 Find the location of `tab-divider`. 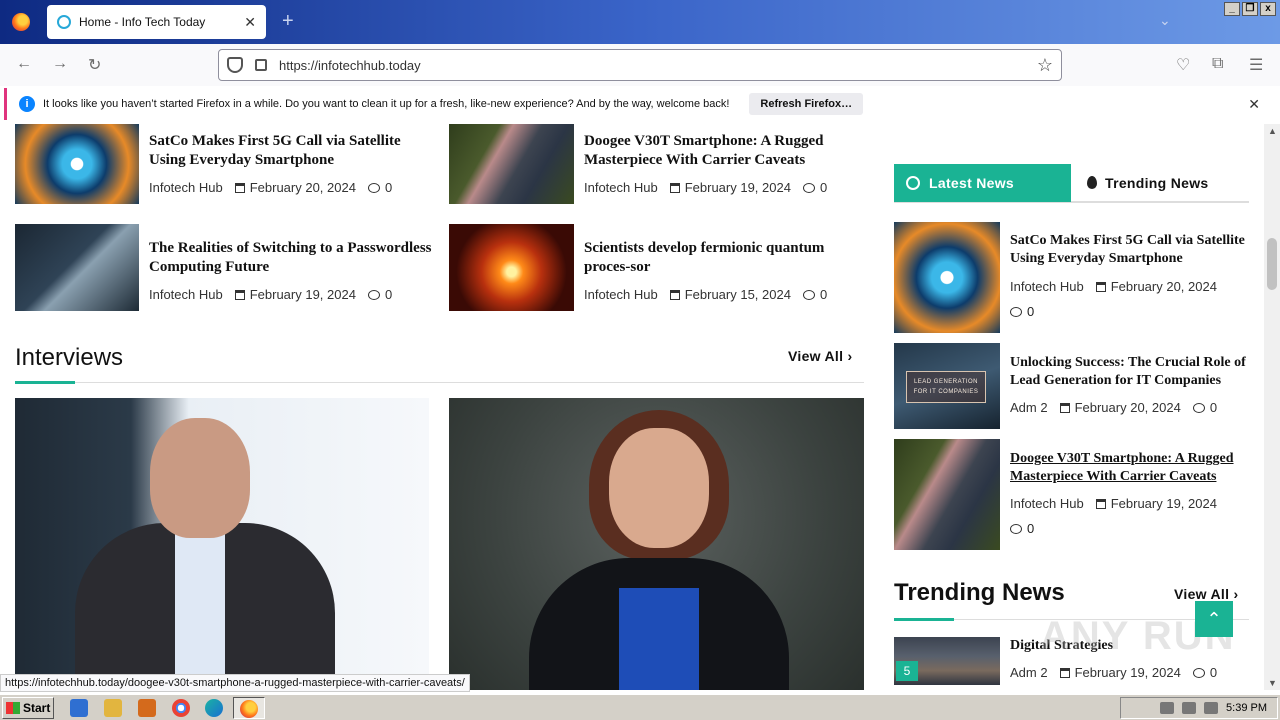

tab-divider is located at coordinates (1071, 202).